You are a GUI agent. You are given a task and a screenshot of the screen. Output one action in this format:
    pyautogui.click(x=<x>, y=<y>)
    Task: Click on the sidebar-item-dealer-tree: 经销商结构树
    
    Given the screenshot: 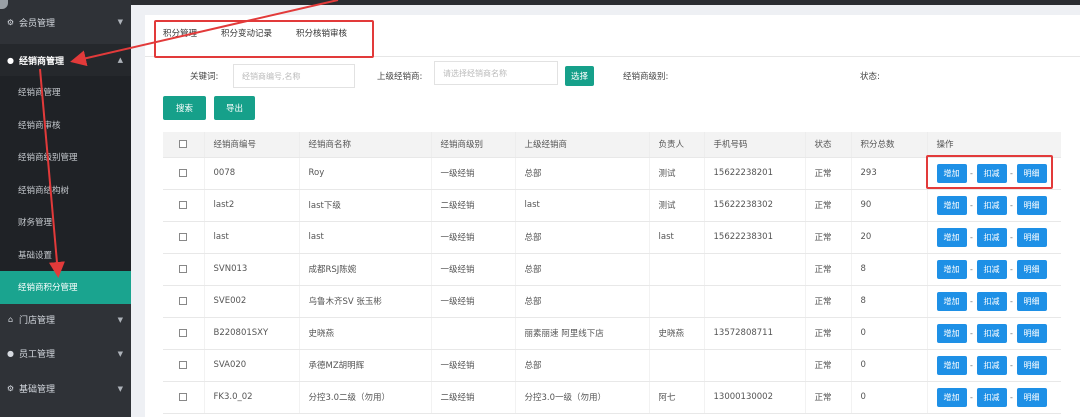 What is the action you would take?
    pyautogui.click(x=65, y=189)
    